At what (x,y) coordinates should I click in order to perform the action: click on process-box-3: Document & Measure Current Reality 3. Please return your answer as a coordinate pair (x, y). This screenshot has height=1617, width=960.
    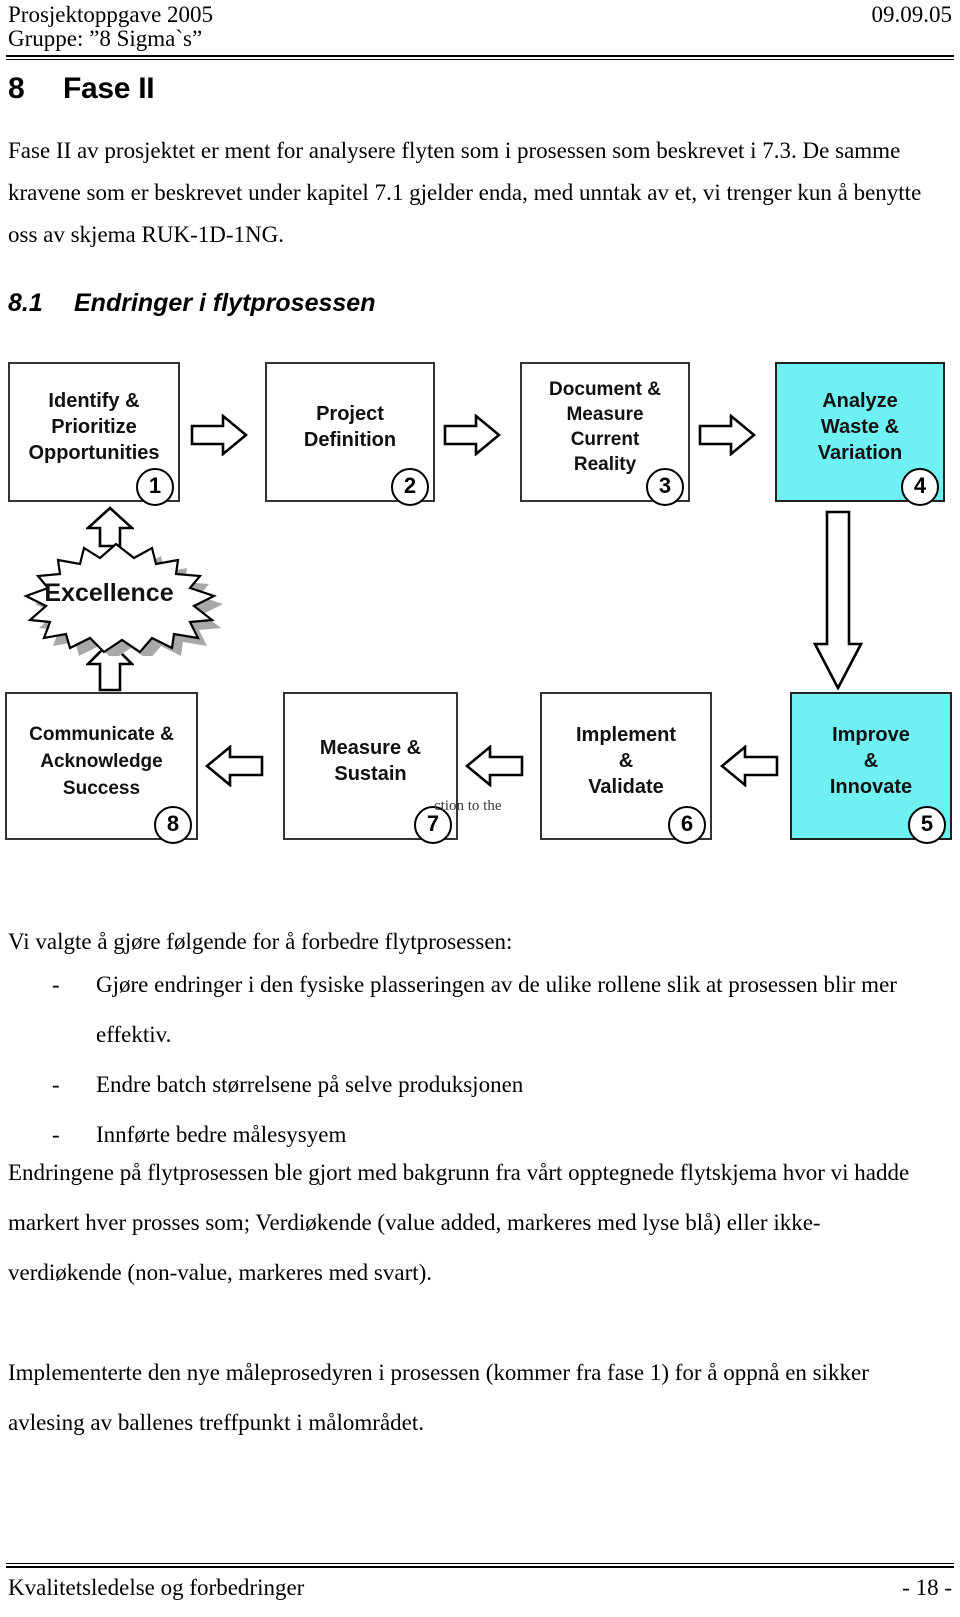
    Looking at the image, I should click on (605, 434).